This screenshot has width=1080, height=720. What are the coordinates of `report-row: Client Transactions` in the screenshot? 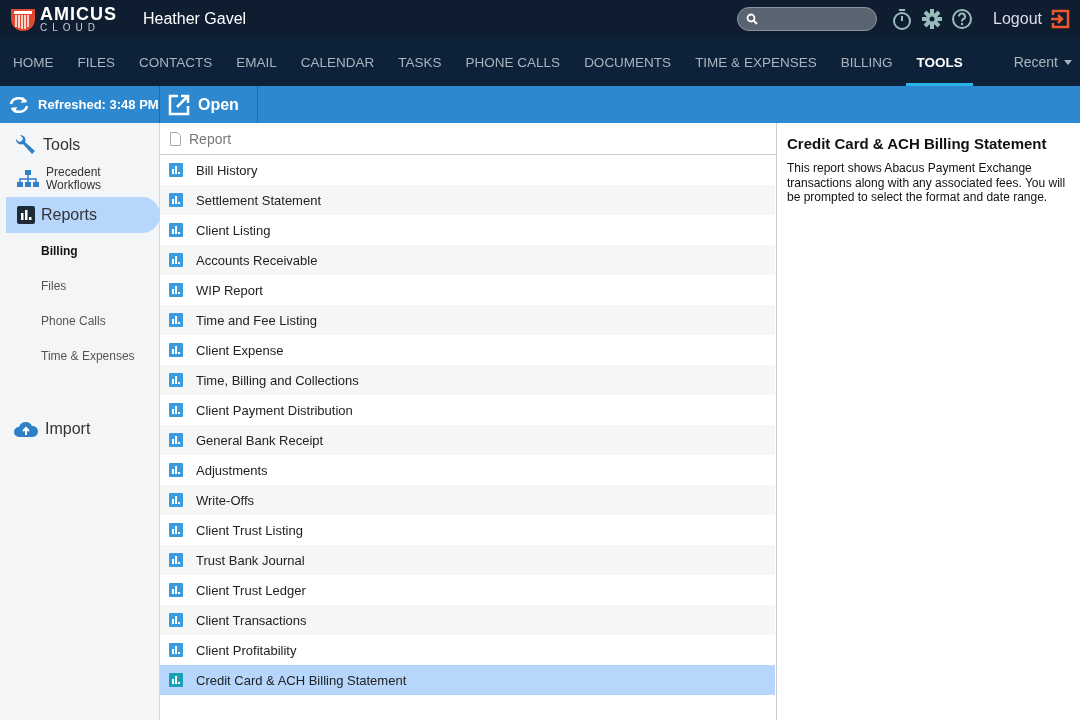 It's located at (467, 620).